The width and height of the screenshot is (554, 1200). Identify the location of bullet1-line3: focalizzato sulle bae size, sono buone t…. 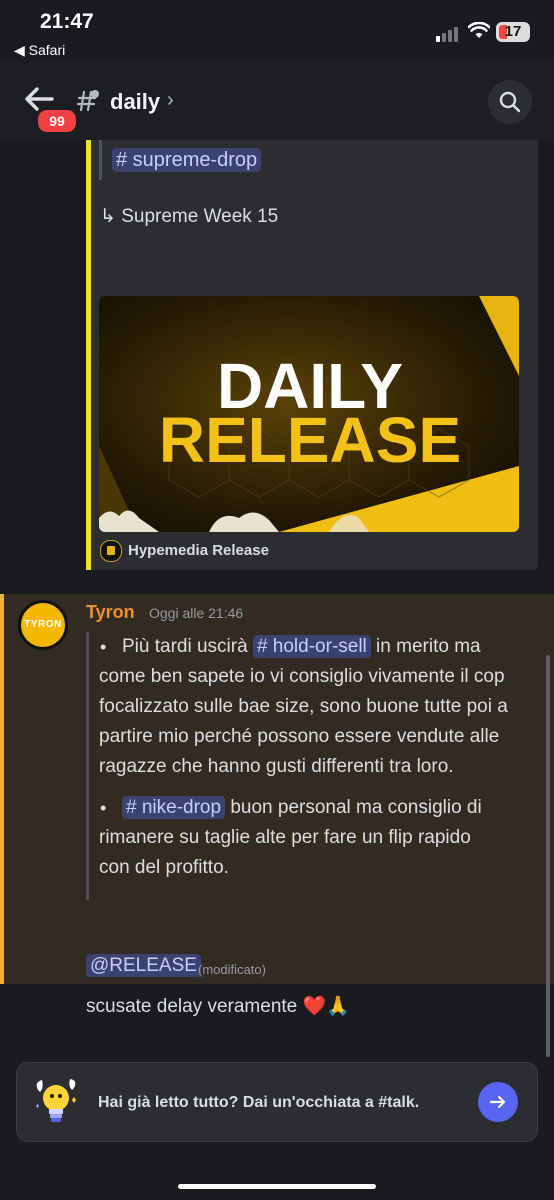
(303, 706).